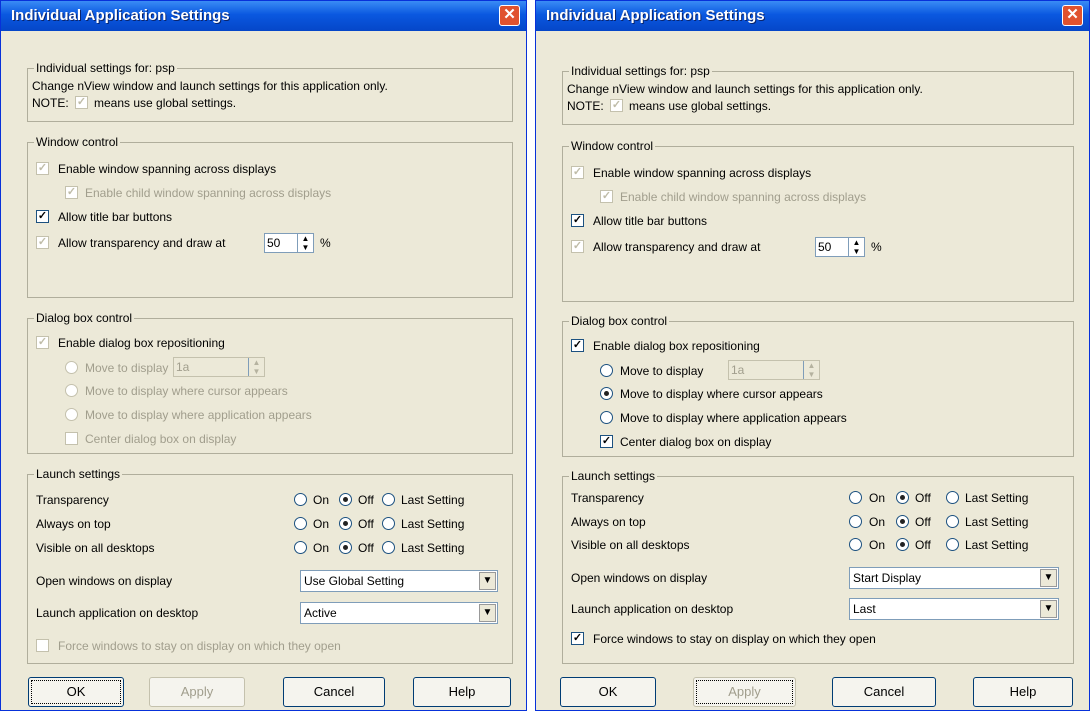  Describe the element at coordinates (183, 367) in the screenshot. I see `display-value: 1a` at that location.